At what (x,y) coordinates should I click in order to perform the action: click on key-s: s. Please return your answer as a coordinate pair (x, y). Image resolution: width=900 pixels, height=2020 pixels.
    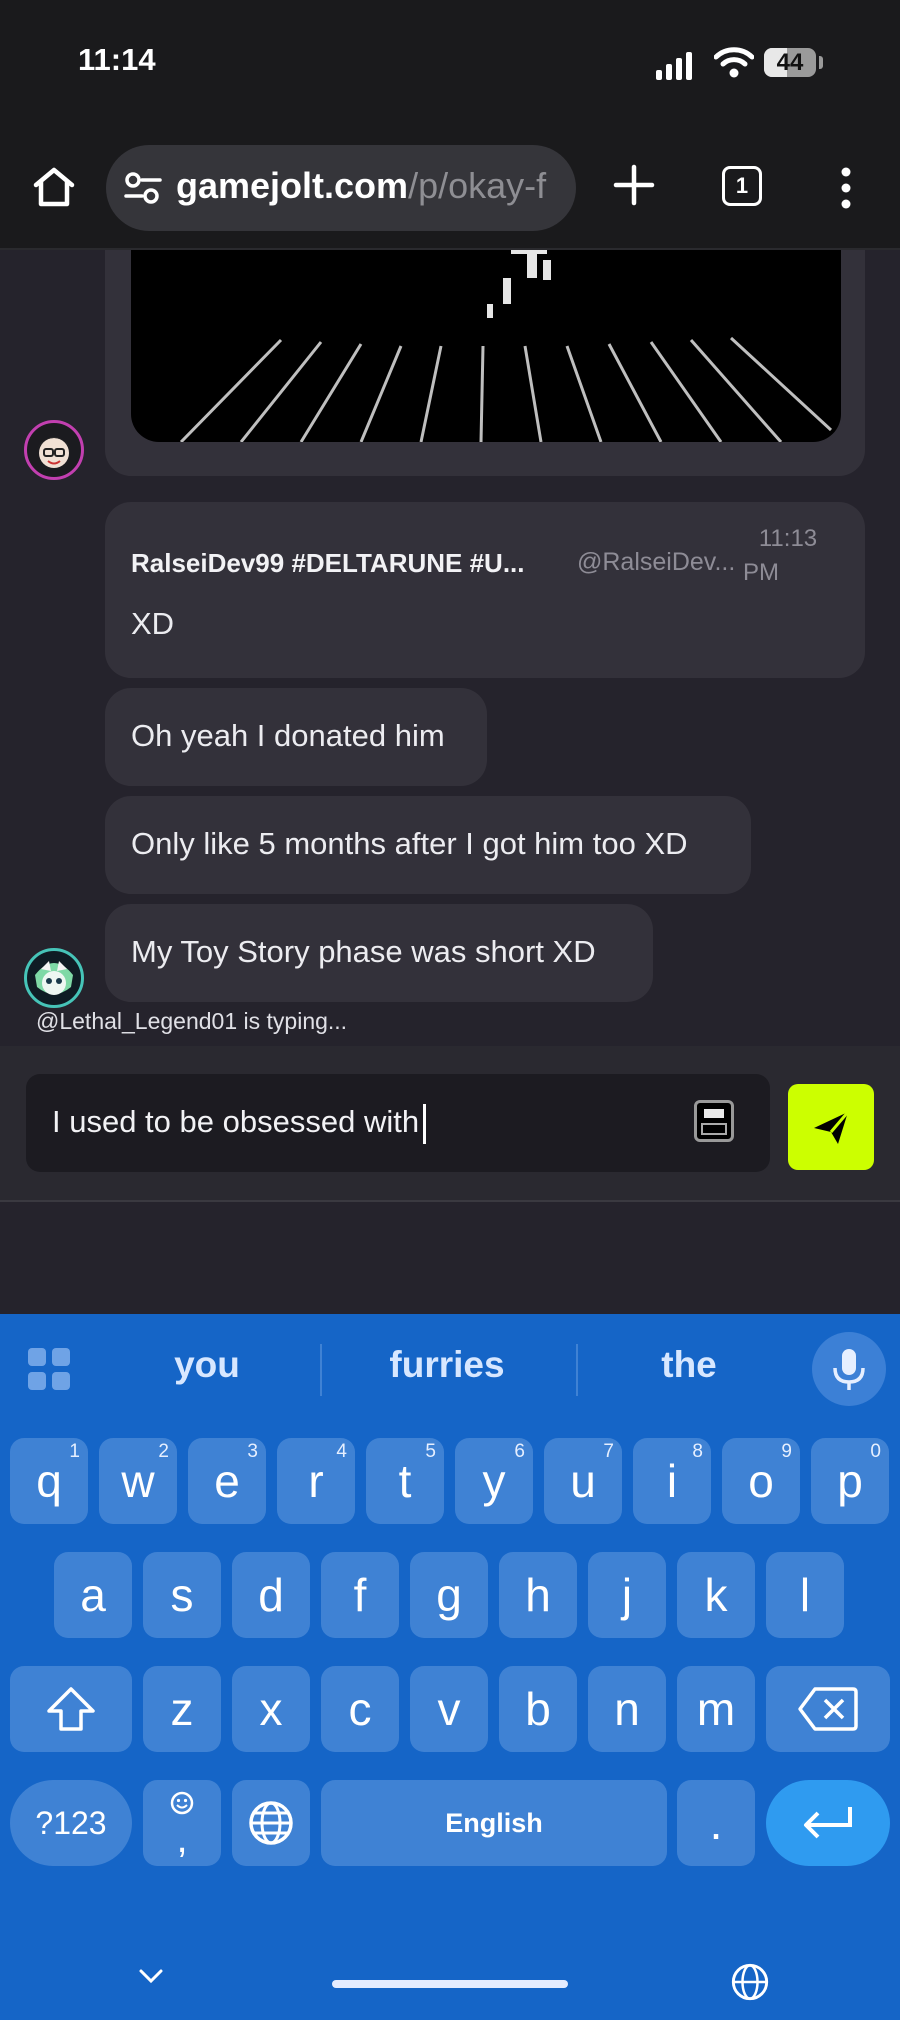
    Looking at the image, I should click on (182, 1595).